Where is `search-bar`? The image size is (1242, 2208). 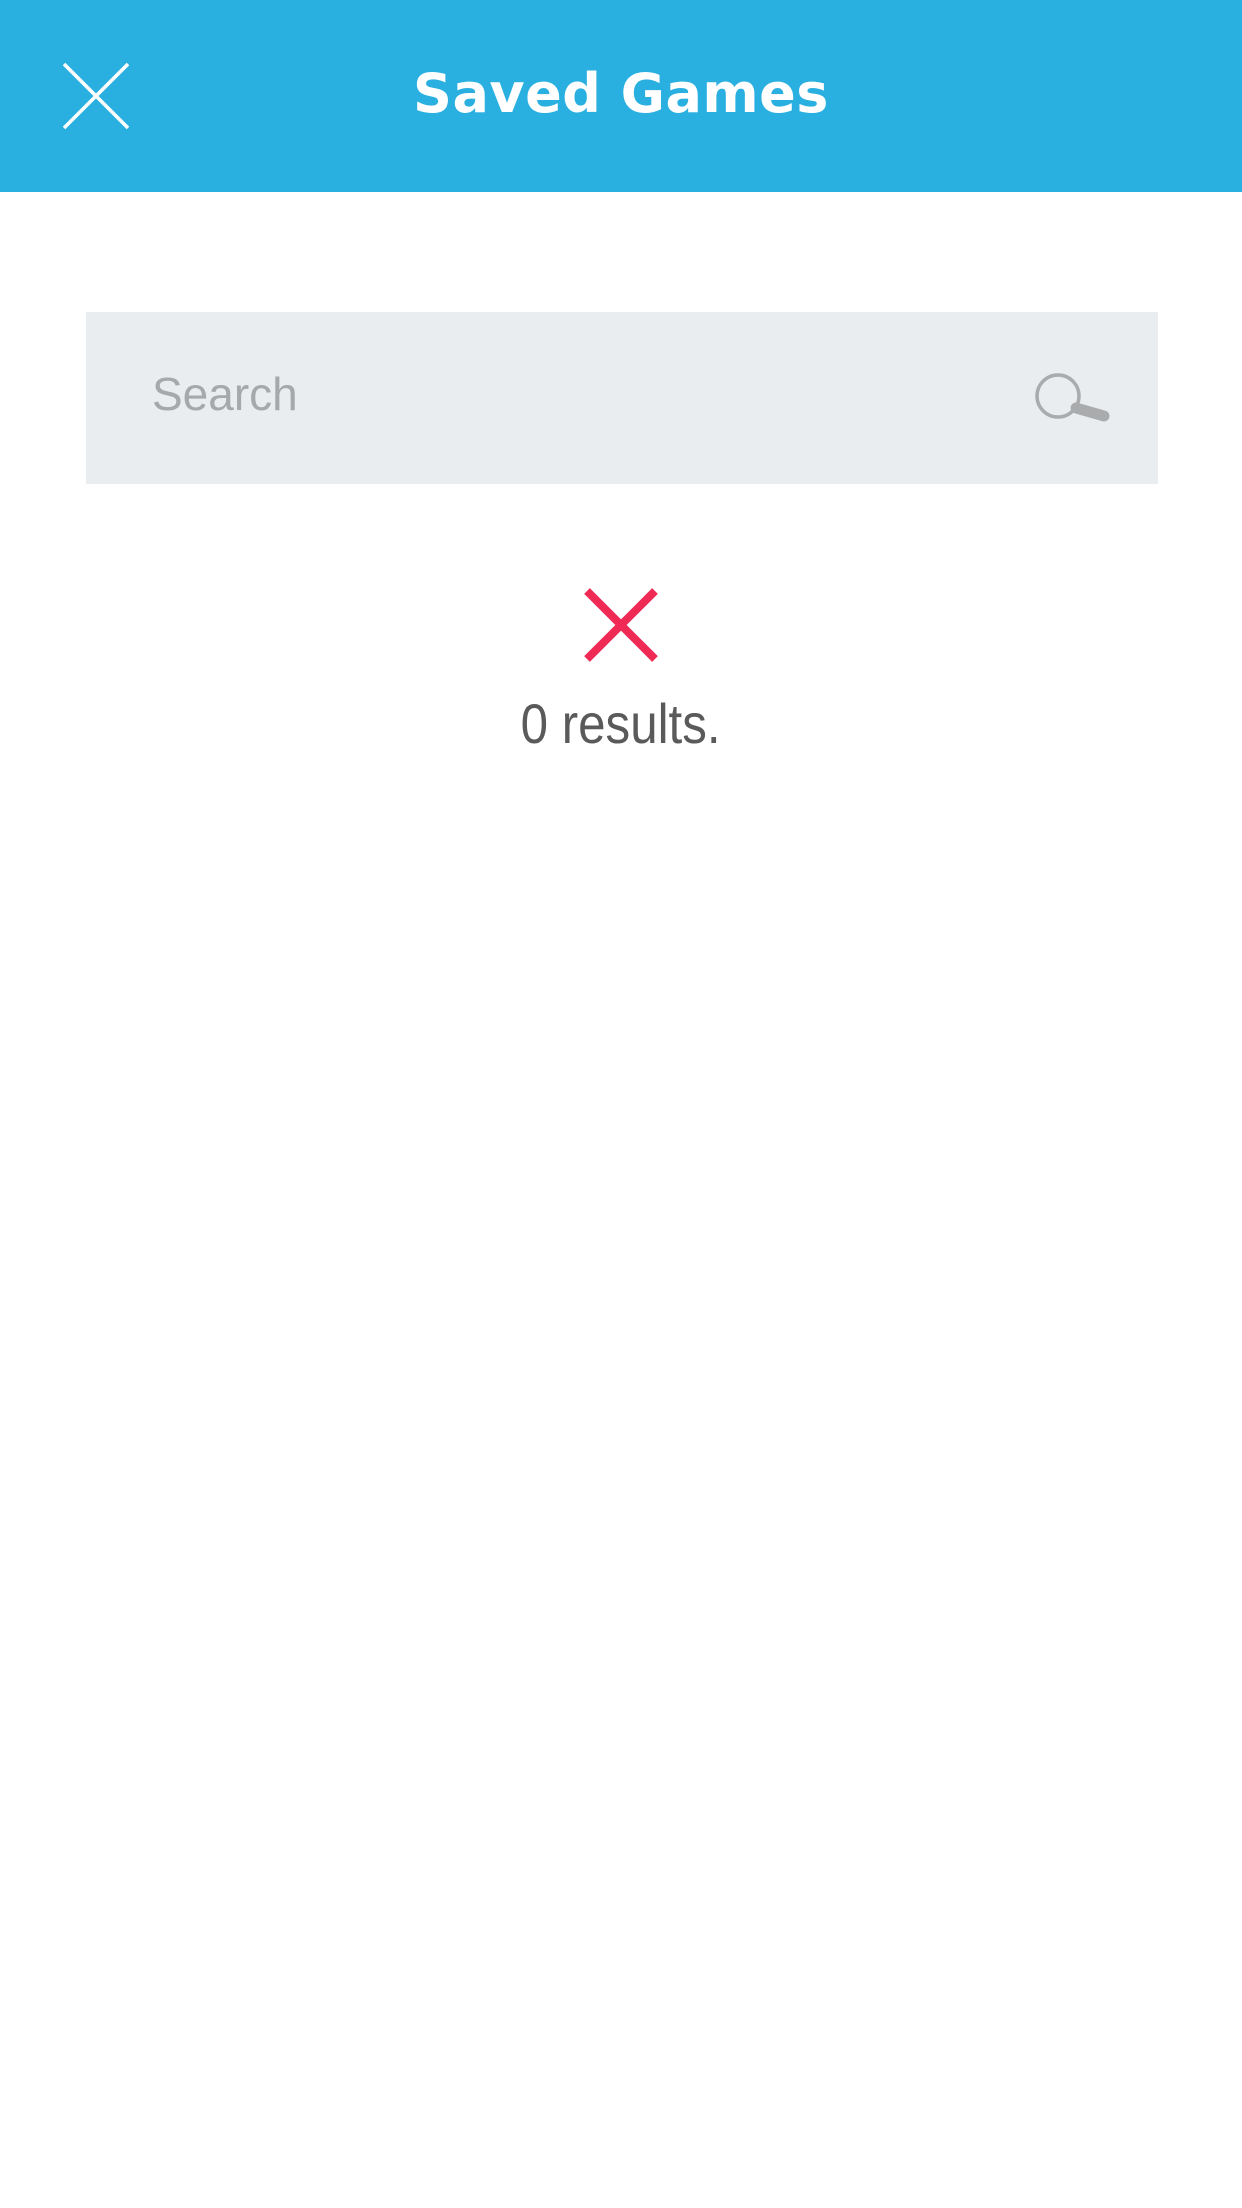
search-bar is located at coordinates (622, 398).